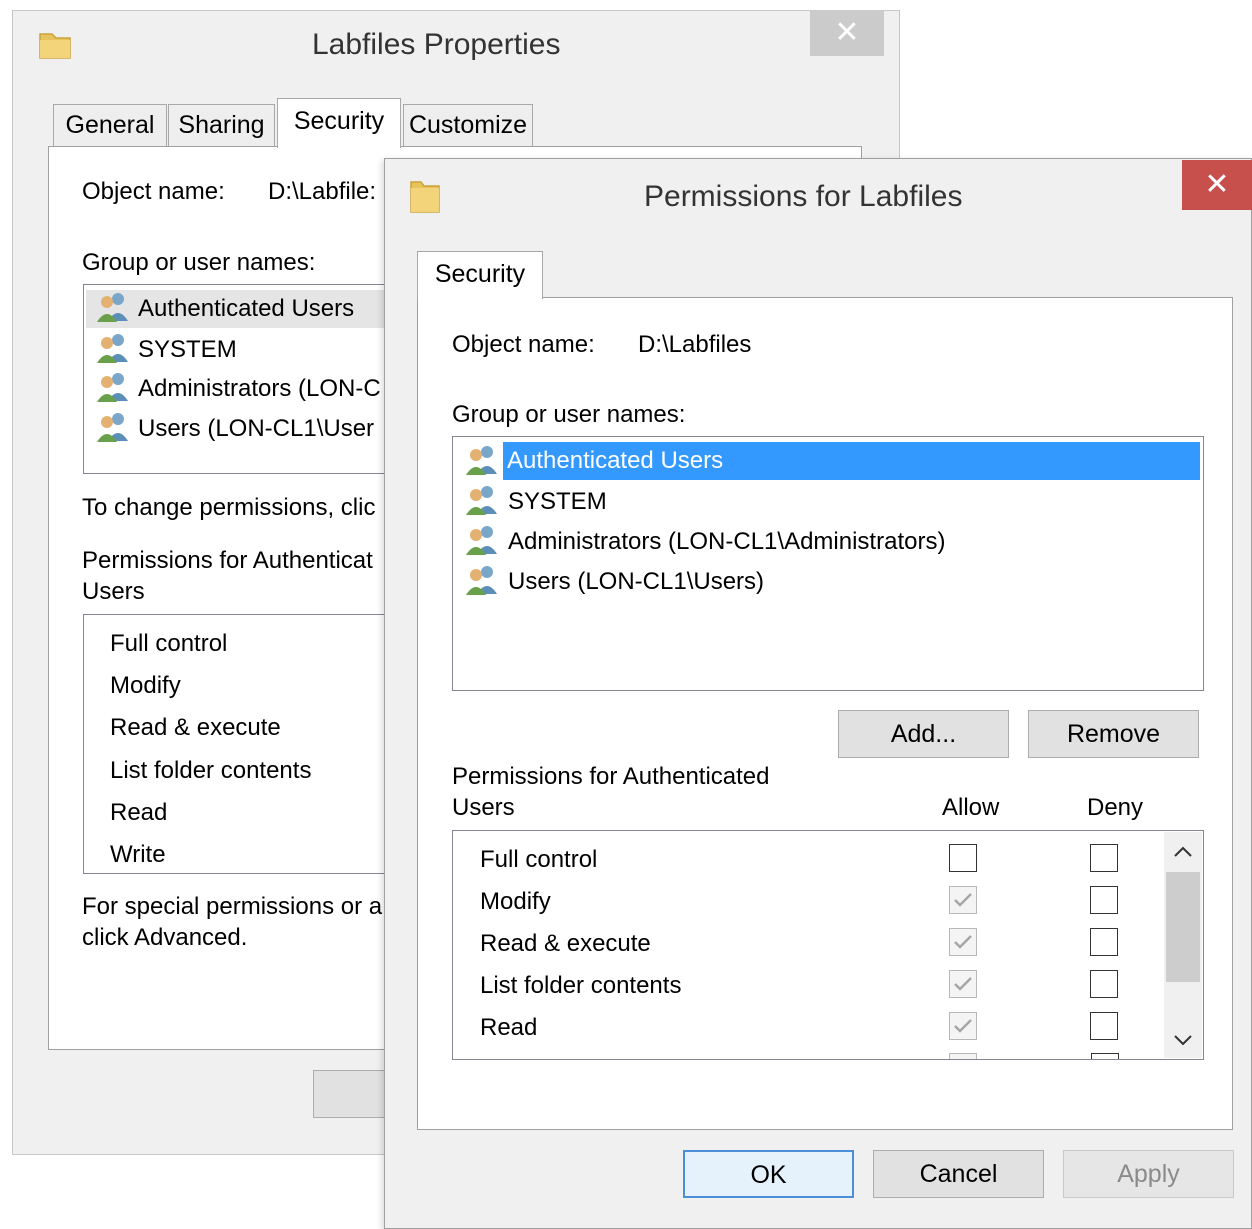  I want to click on window-title: Labfiles Properties, so click(436, 44).